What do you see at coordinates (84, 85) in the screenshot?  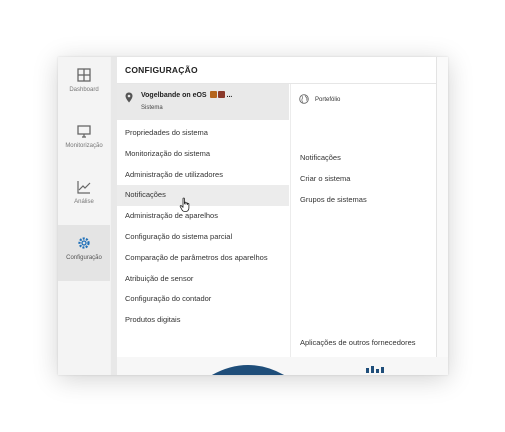 I see `sidebar-item-dashboard: Dashboard` at bounding box center [84, 85].